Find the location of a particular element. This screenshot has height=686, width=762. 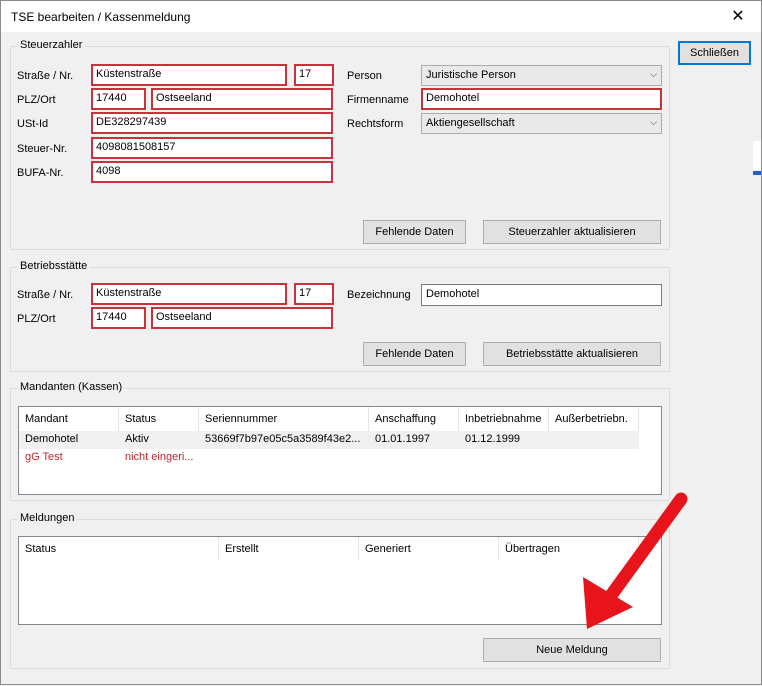

bs-plz-field: 17440 is located at coordinates (118, 318).